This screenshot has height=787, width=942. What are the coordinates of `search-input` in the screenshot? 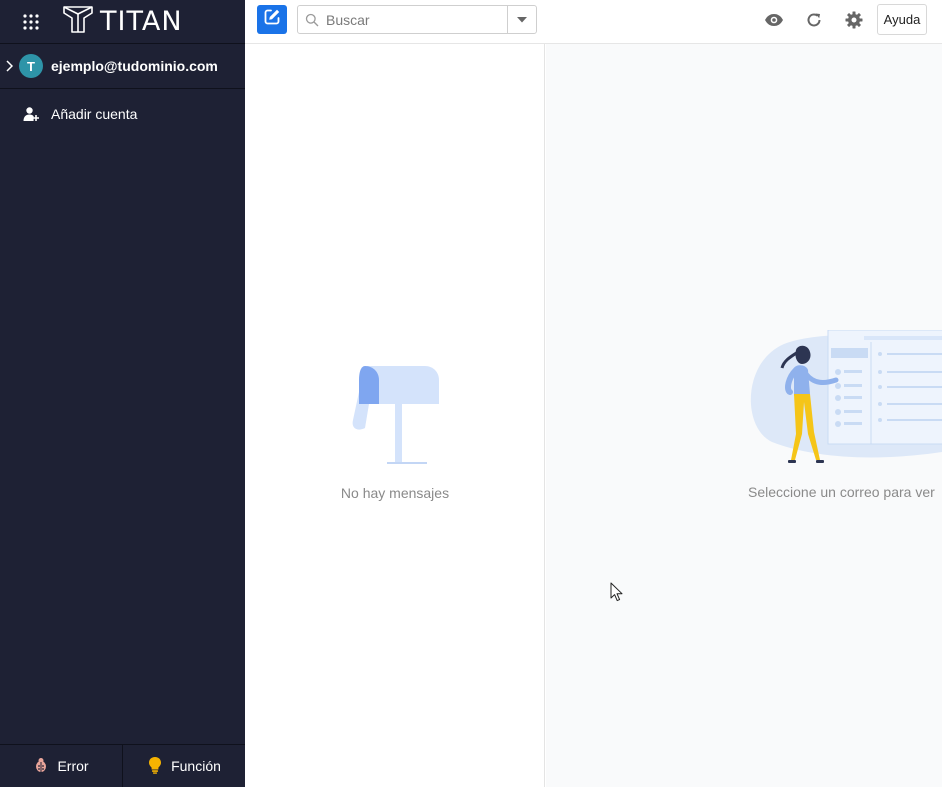 It's located at (415, 19).